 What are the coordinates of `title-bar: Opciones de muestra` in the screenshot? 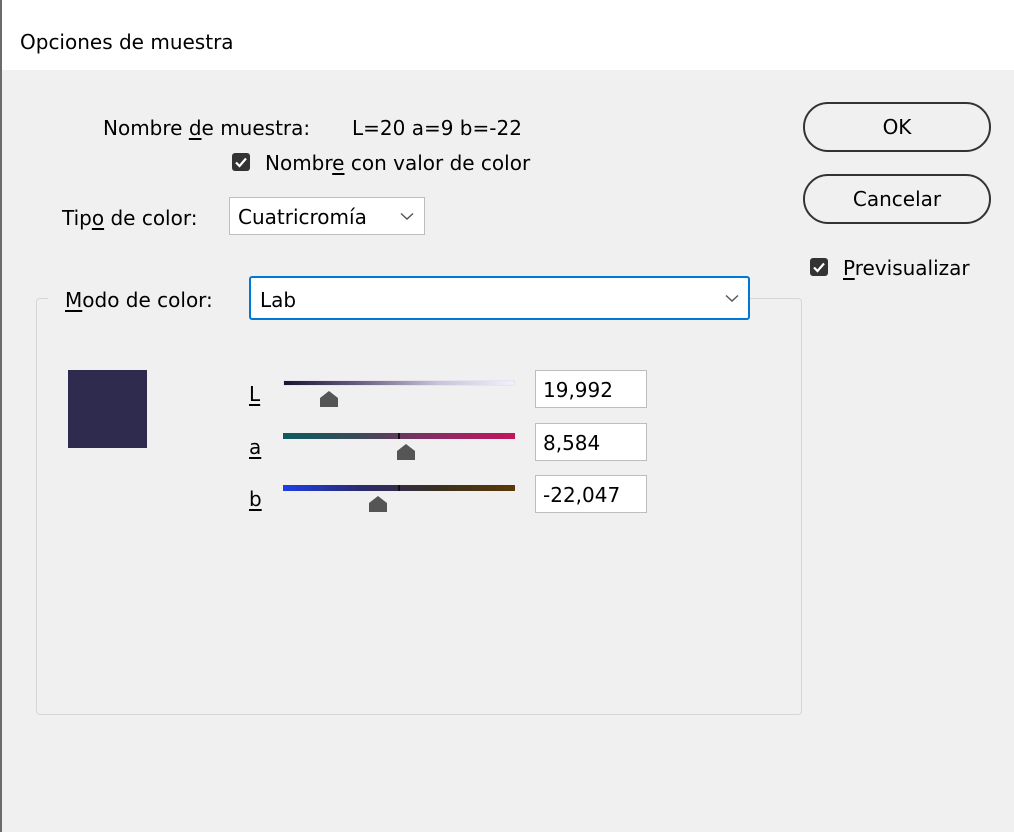 It's located at (508, 35).